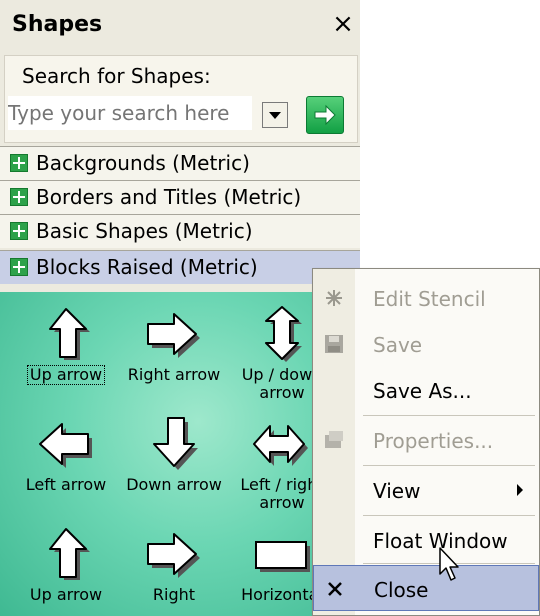 This screenshot has width=540, height=616. I want to click on stencil-borders-titles: Borders and Titles (Metric), so click(180, 197).